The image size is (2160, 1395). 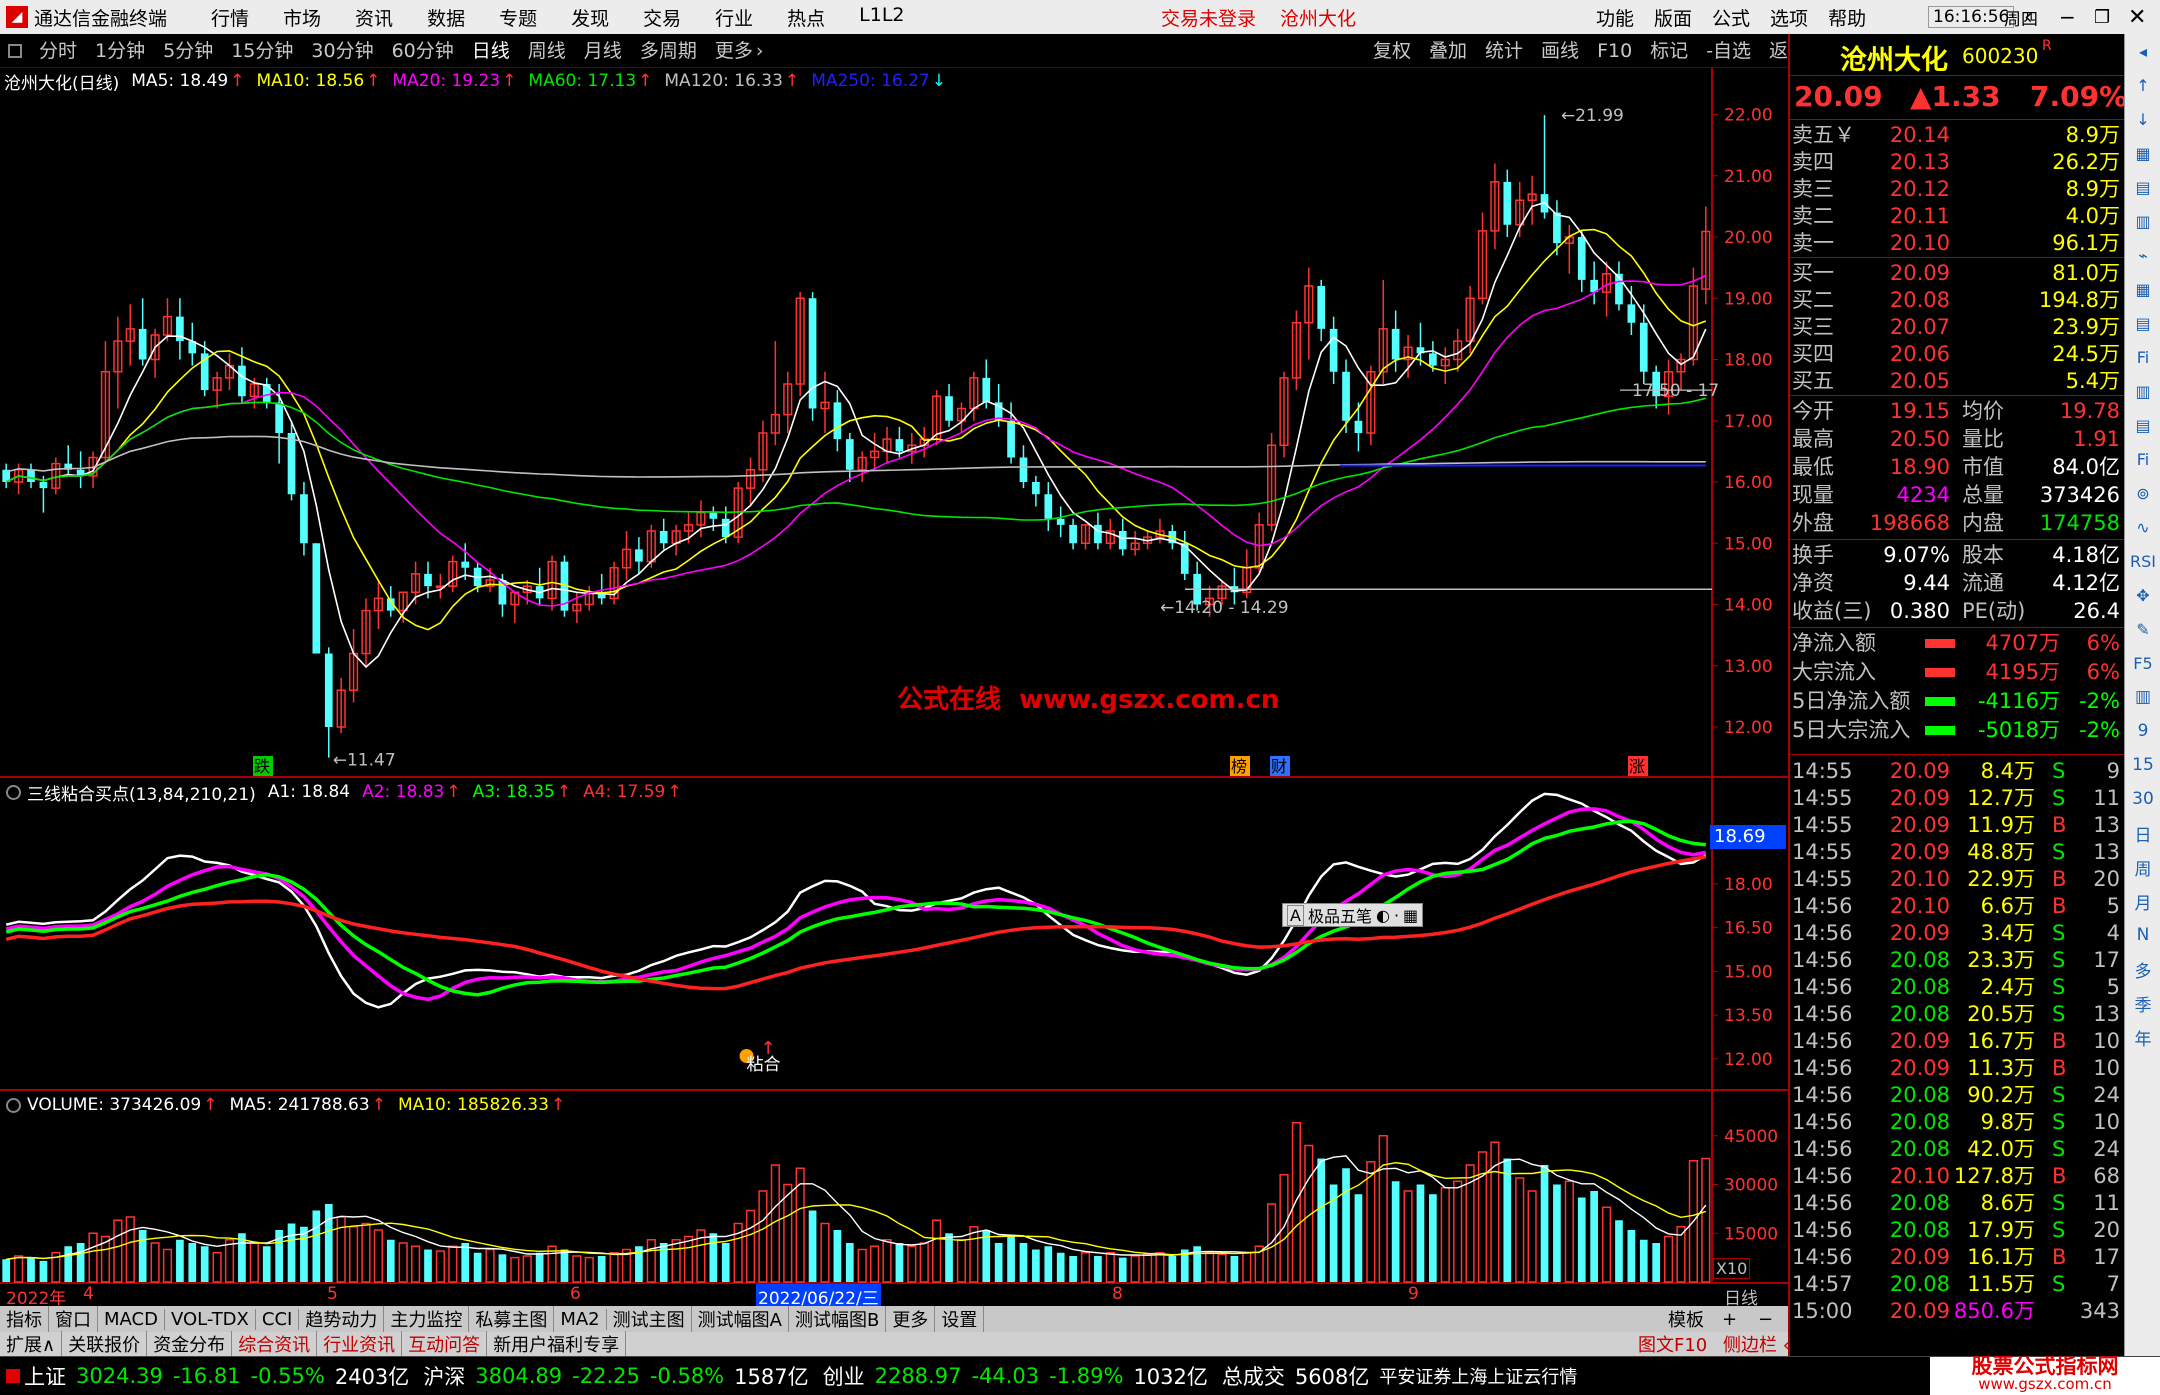 What do you see at coordinates (2142, 1003) in the screenshot?
I see `side-tool-icon: 季` at bounding box center [2142, 1003].